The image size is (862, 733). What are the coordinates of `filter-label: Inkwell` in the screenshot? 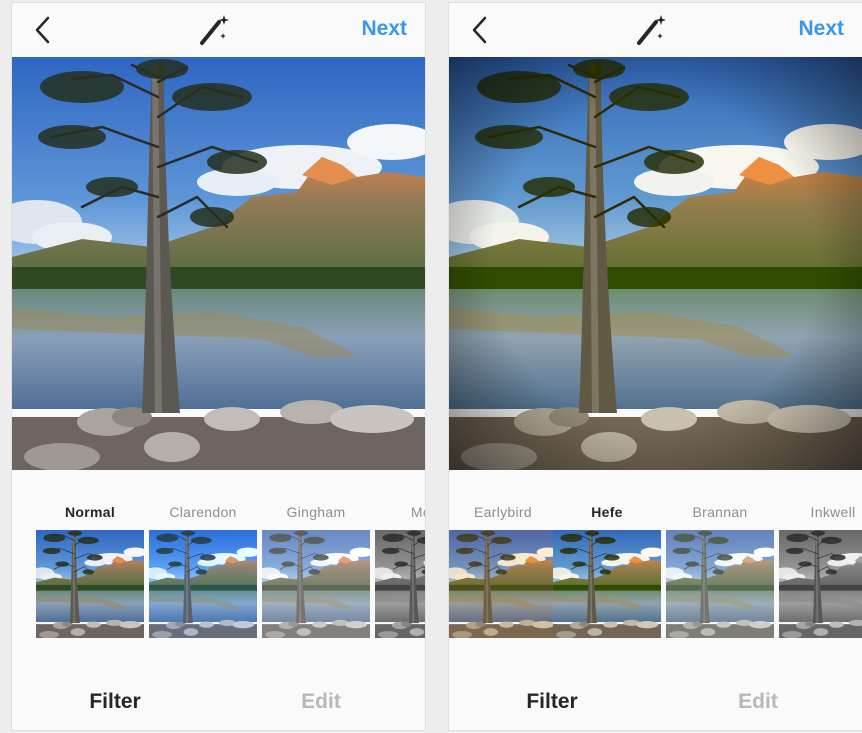 It's located at (833, 512).